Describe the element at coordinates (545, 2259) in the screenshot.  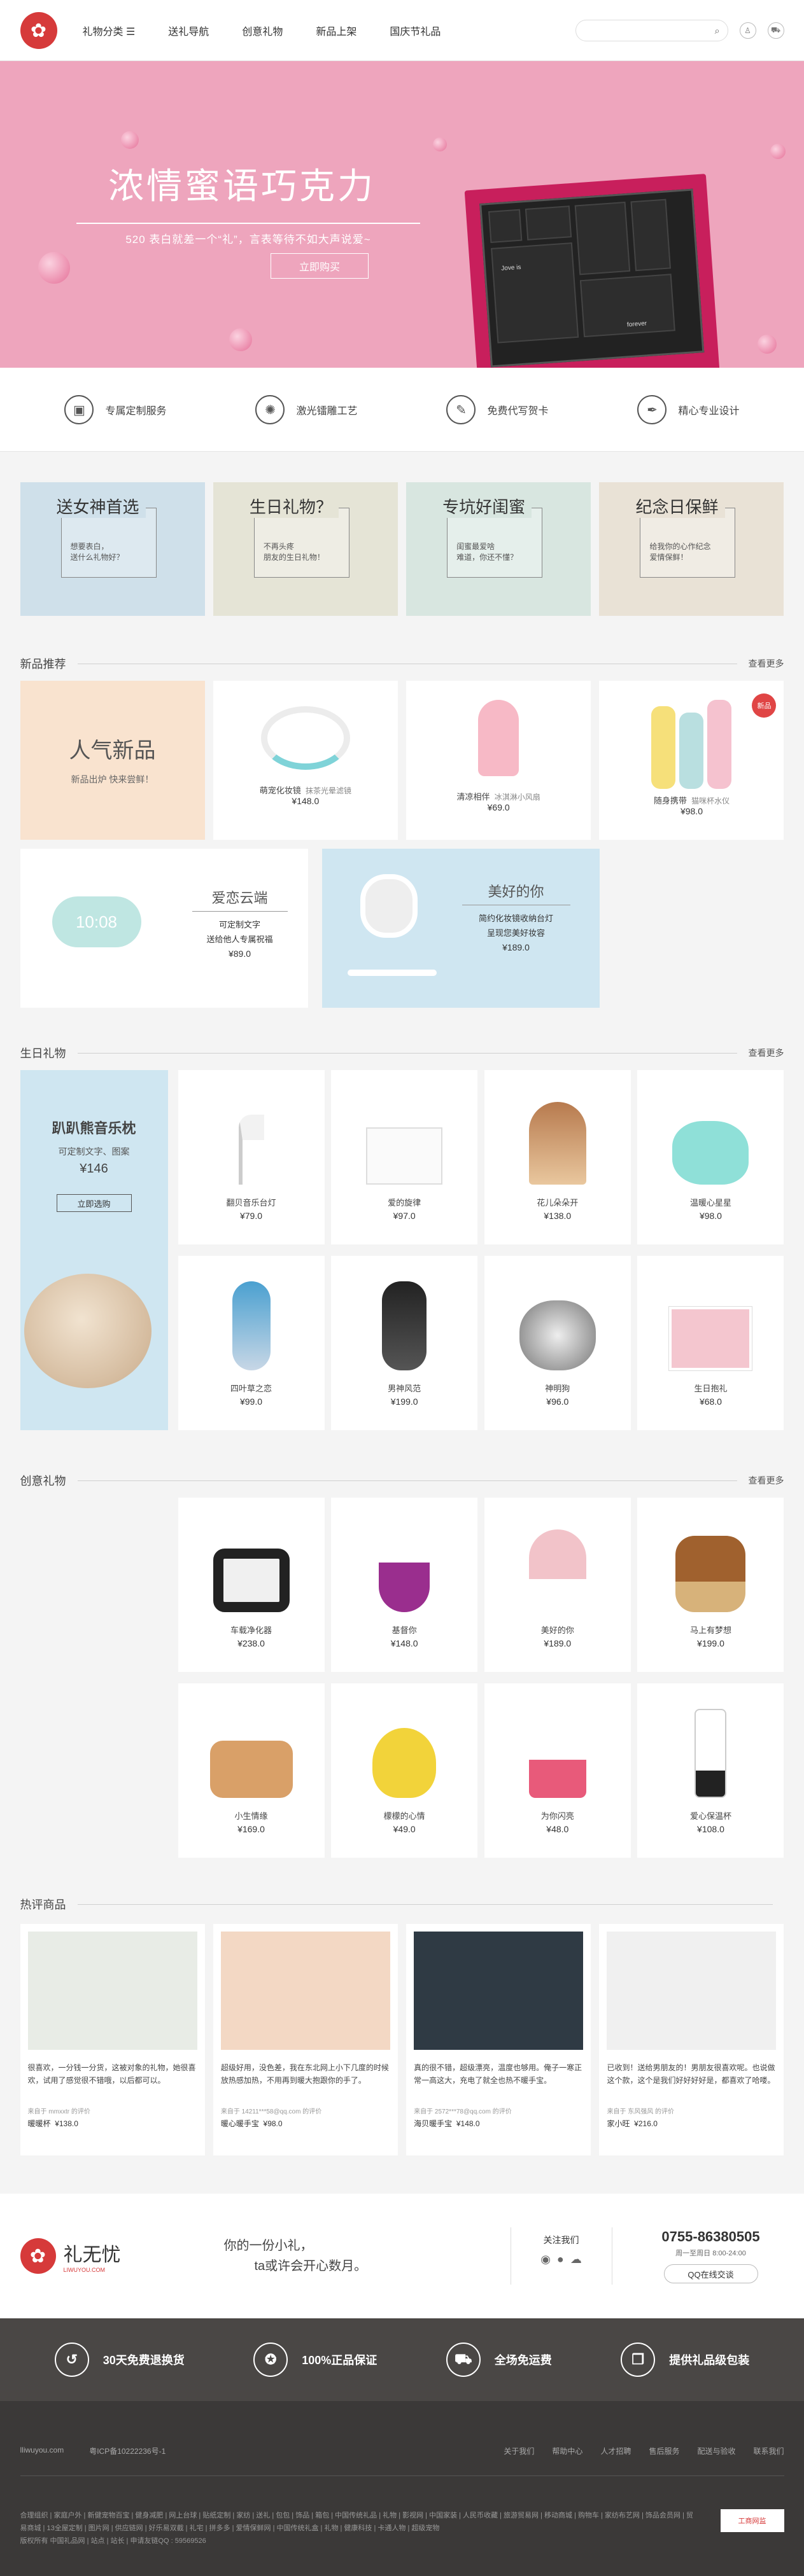
I see `weibo-icon: ◉` at that location.